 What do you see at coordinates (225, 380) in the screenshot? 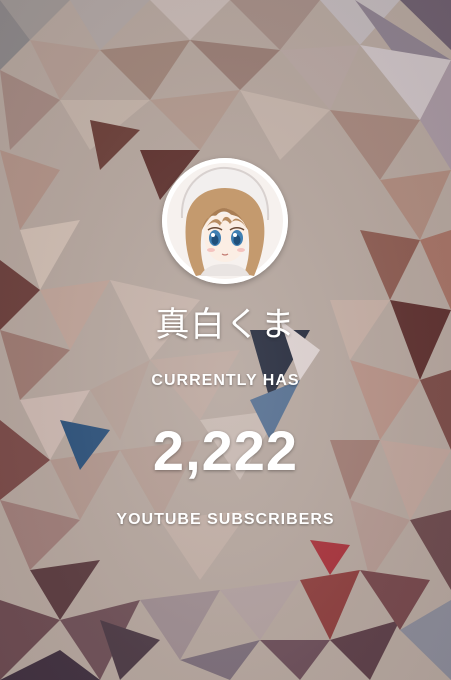
I see `currently-has-label: CURRENTLY HAS` at bounding box center [225, 380].